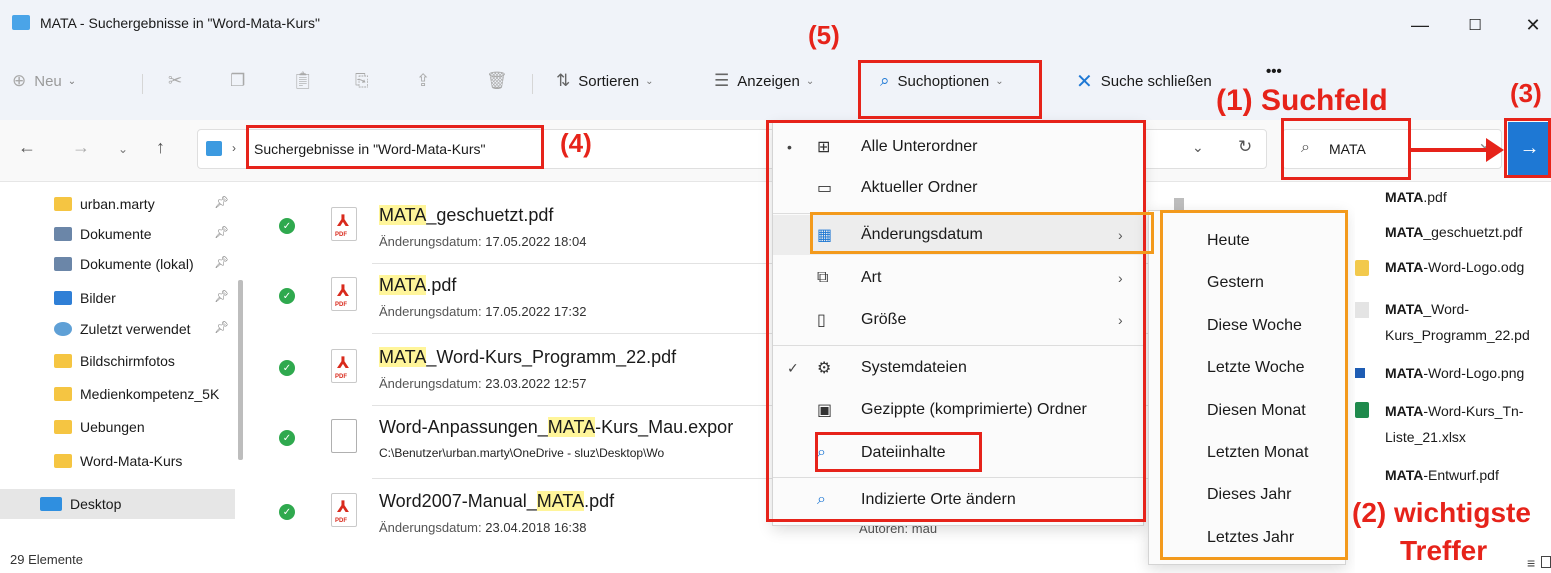 The width and height of the screenshot is (1551, 573). Describe the element at coordinates (150, 394) in the screenshot. I see `sidebar-item-label: Medienkompetenz_5K` at that location.